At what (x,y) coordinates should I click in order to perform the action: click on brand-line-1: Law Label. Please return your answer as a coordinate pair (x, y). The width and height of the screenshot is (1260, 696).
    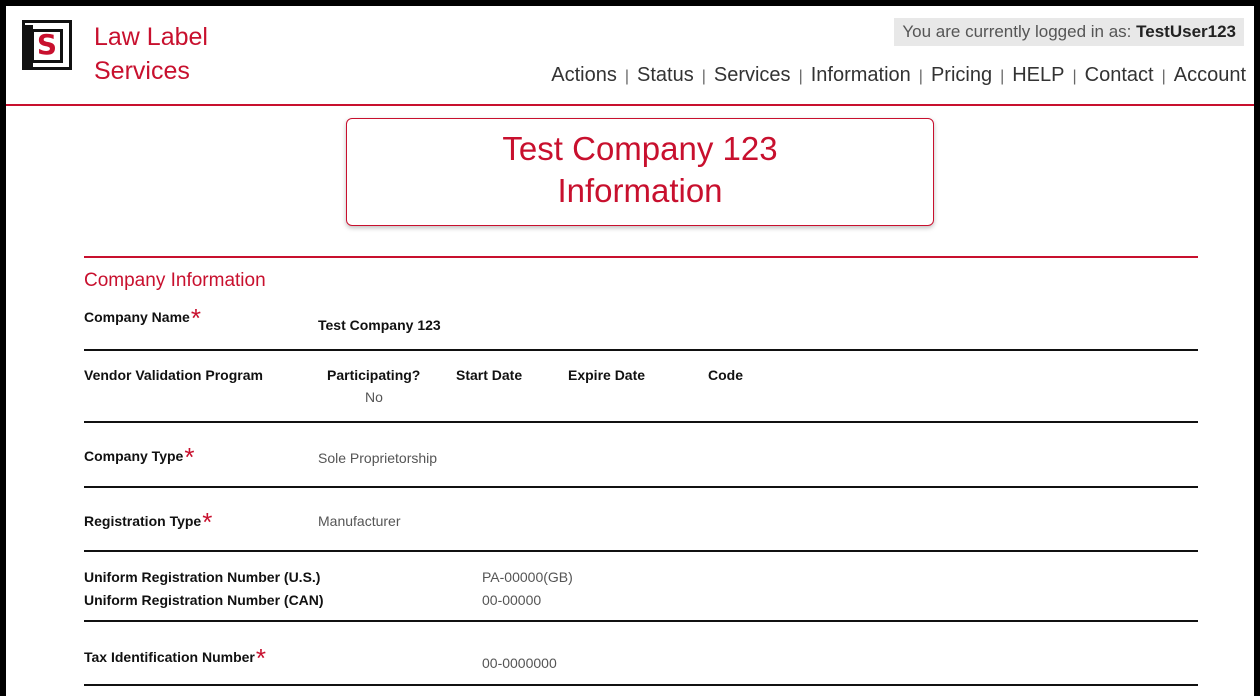
    Looking at the image, I should click on (151, 37).